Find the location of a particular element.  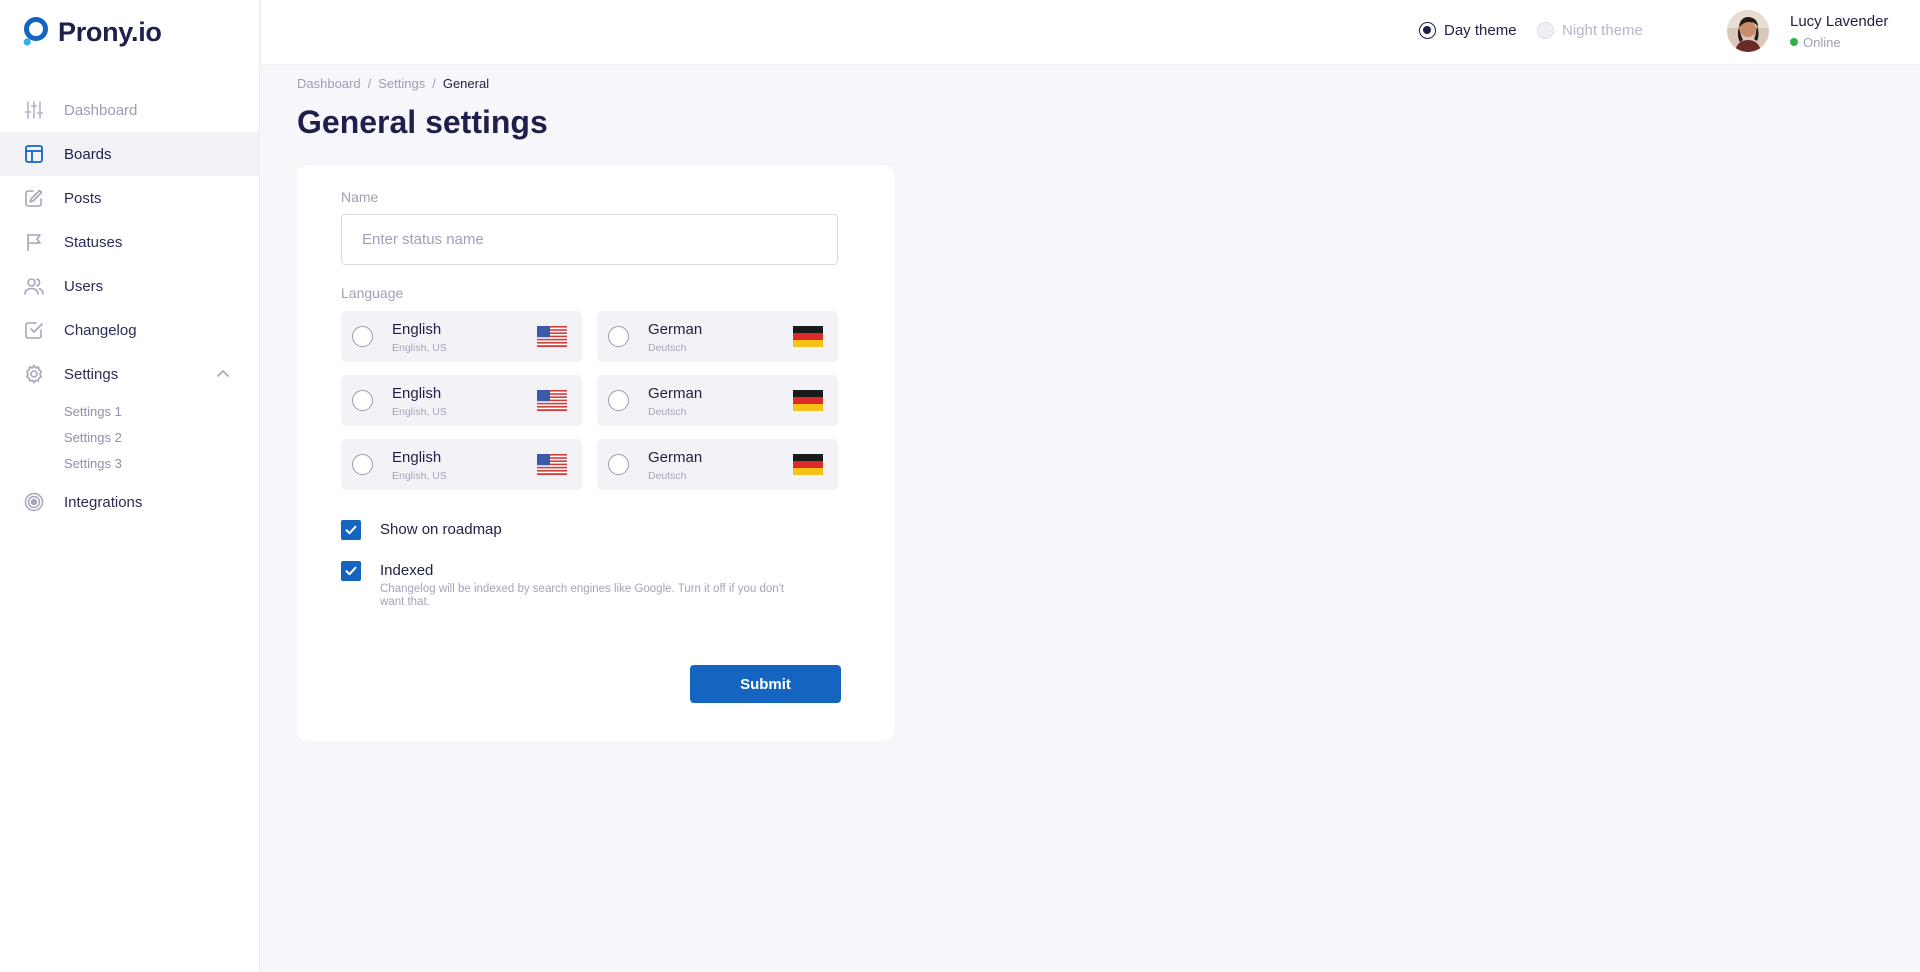

status-name-input is located at coordinates (589, 239).